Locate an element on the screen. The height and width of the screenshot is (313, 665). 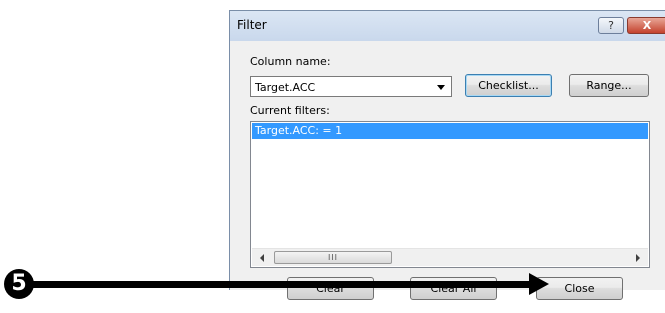
scroll-left-icon is located at coordinates (262, 258).